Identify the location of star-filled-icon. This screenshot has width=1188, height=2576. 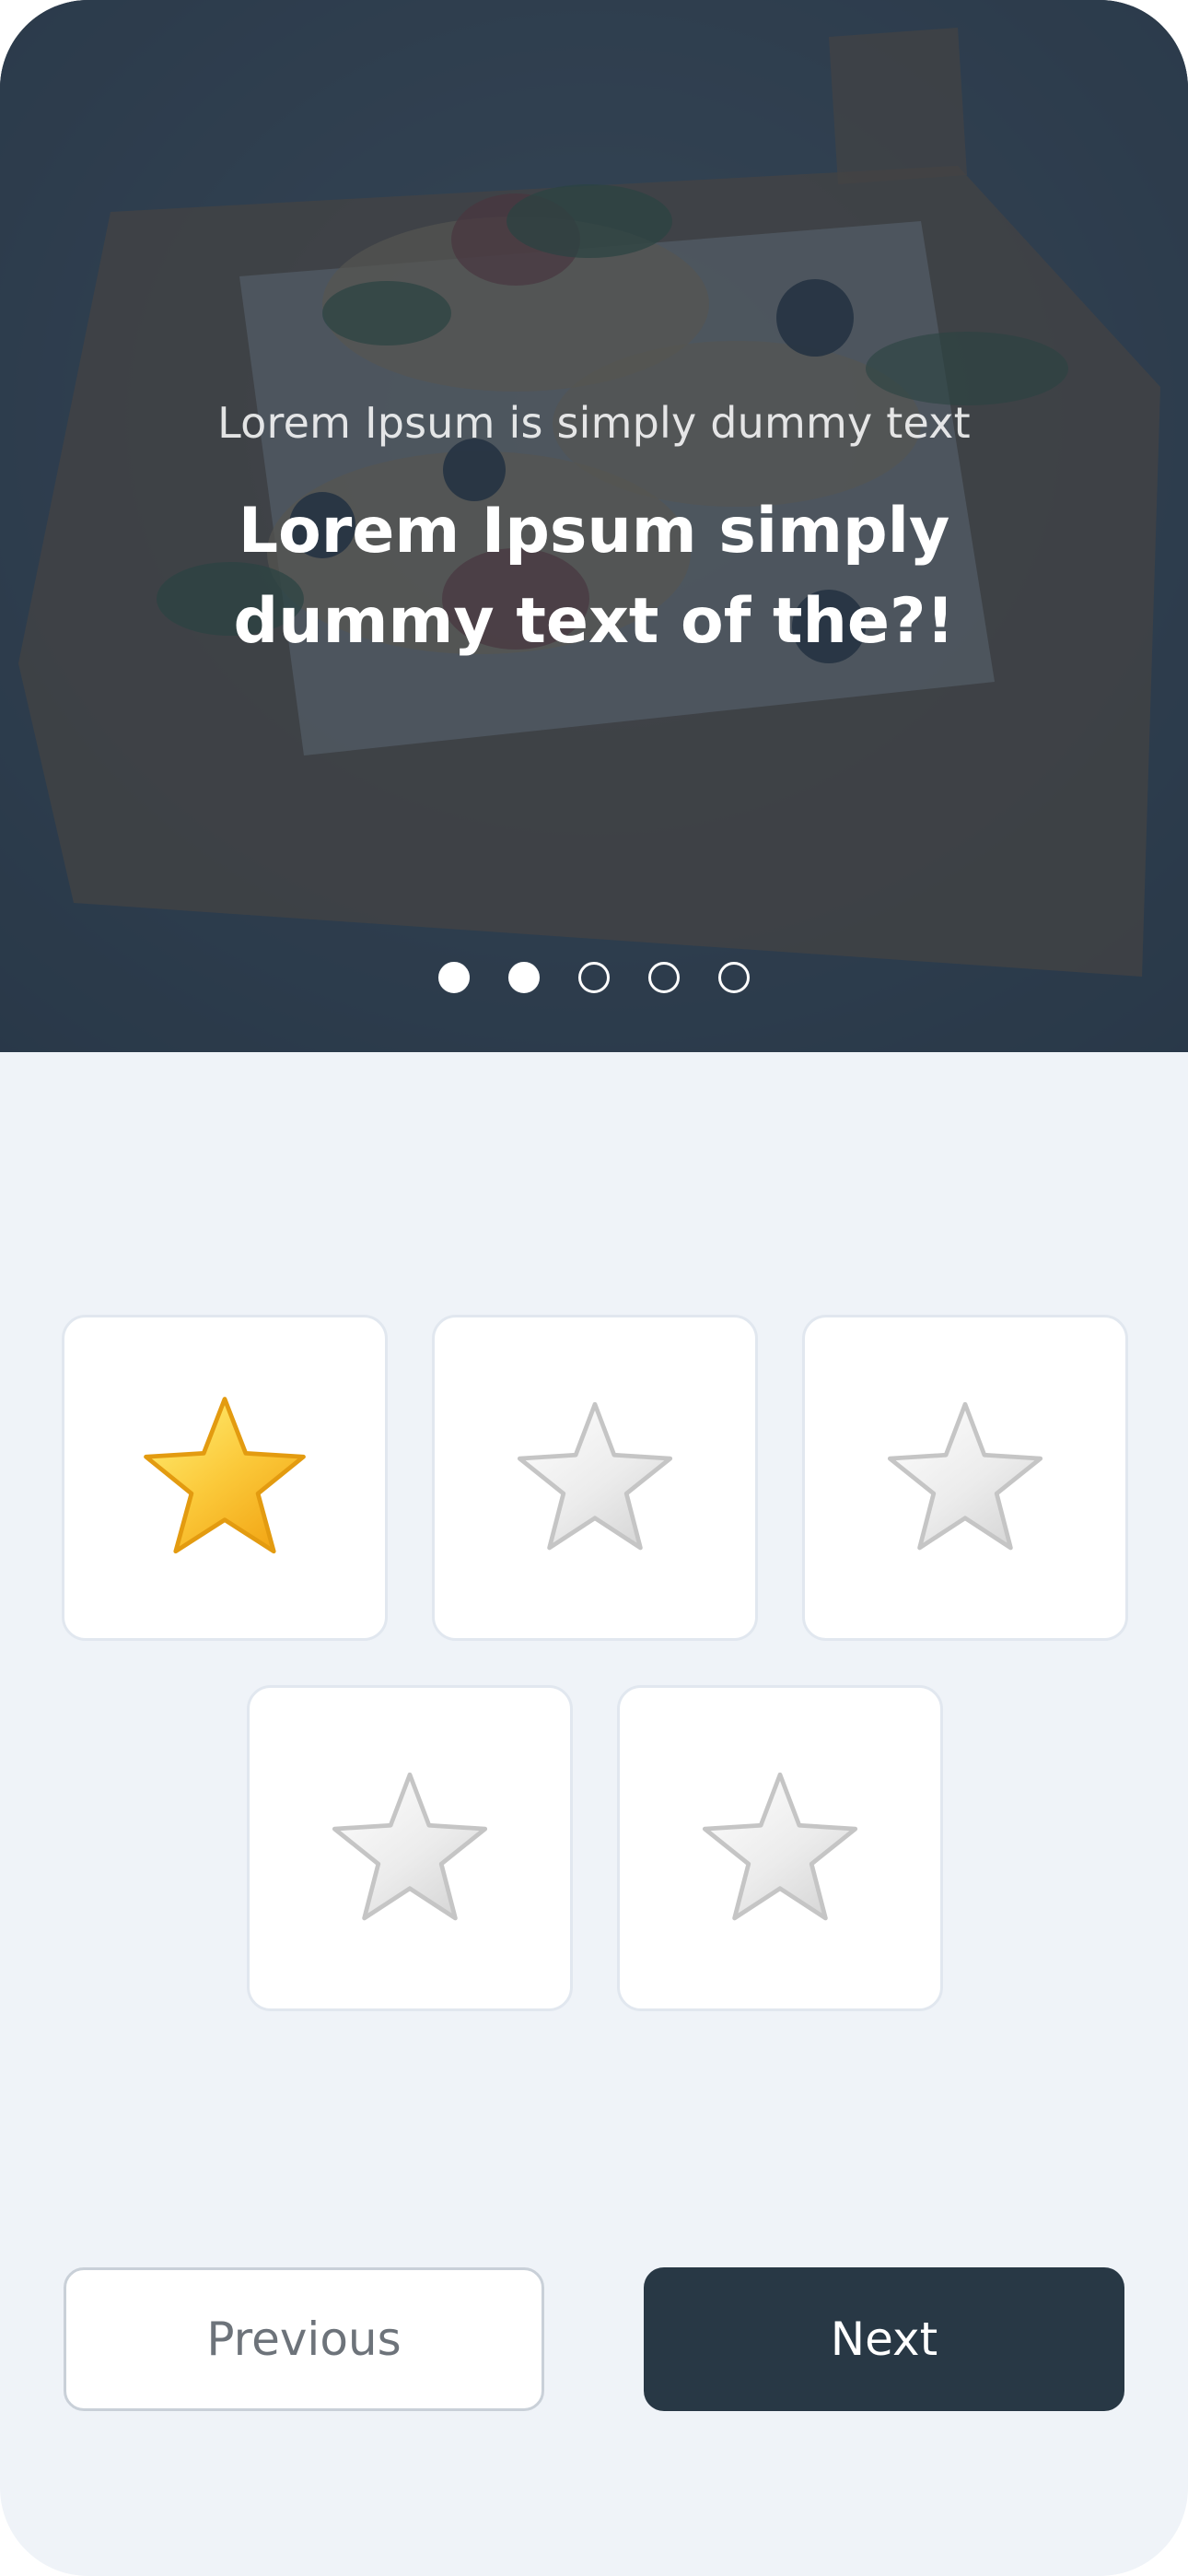
(225, 1475).